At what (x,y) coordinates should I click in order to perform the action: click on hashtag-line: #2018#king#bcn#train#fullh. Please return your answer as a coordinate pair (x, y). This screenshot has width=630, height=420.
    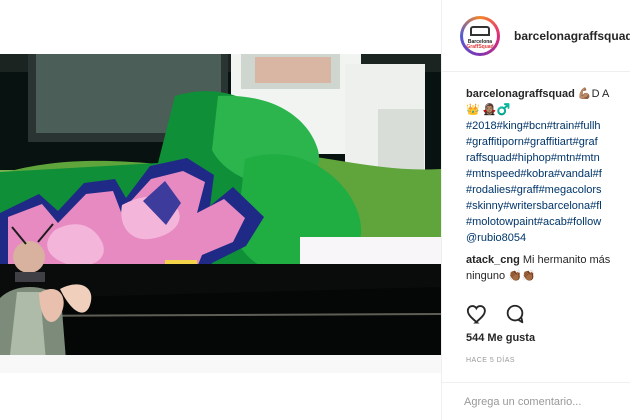
    Looking at the image, I should click on (548, 126).